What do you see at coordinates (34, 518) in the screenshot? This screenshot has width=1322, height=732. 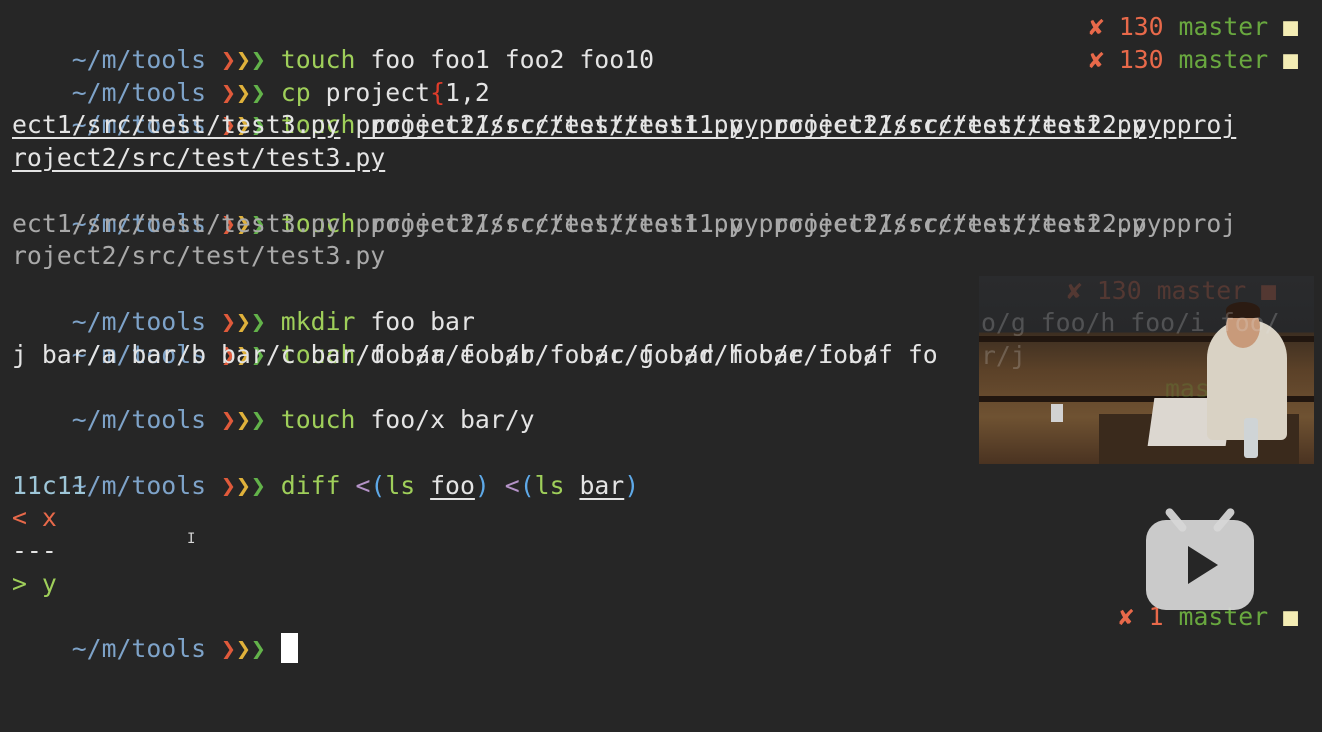 I see `diff-removed-line: < x` at bounding box center [34, 518].